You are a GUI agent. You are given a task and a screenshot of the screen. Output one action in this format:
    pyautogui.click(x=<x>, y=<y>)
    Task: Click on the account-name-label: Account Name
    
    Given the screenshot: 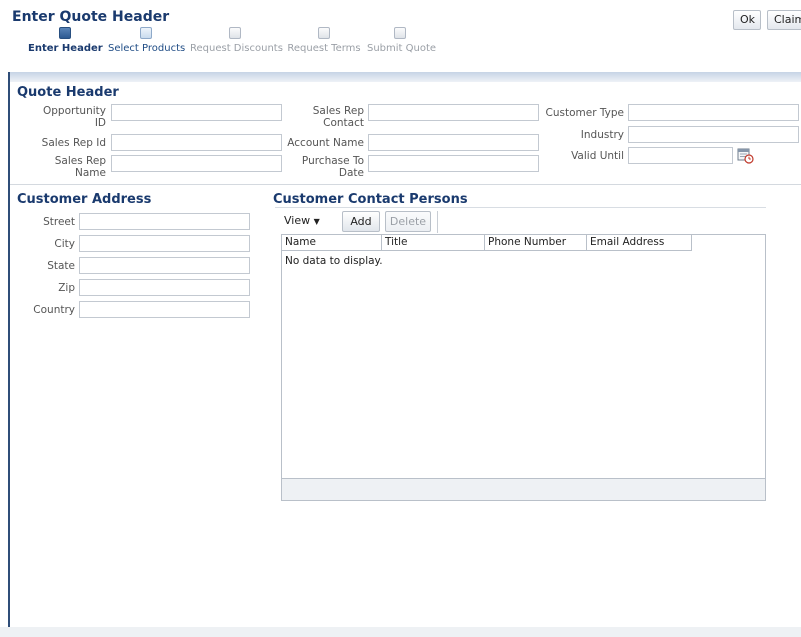 What is the action you would take?
    pyautogui.click(x=325, y=143)
    